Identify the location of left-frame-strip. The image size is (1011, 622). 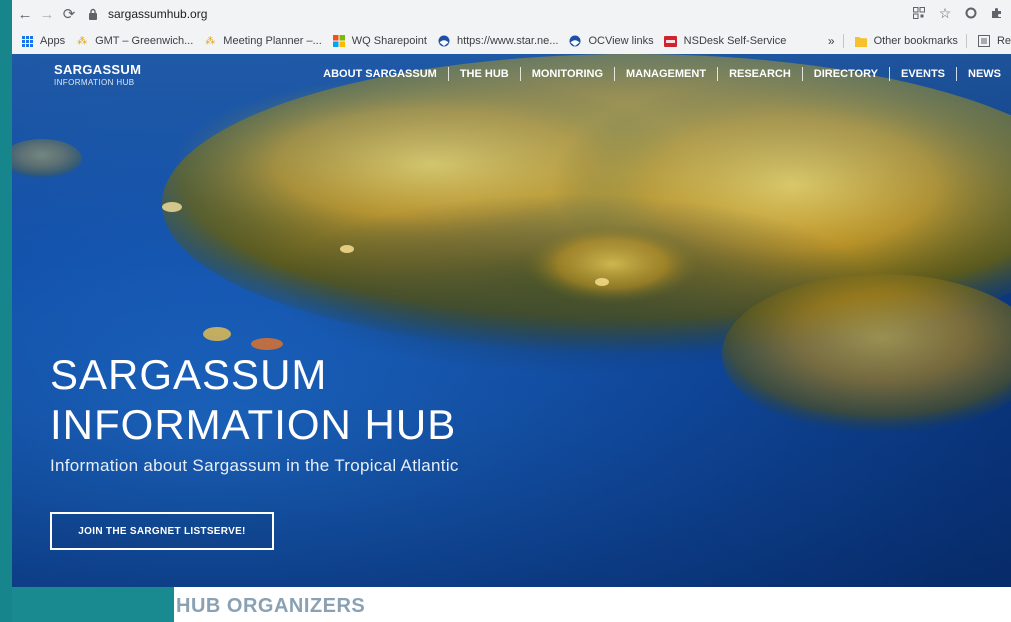
(6, 311).